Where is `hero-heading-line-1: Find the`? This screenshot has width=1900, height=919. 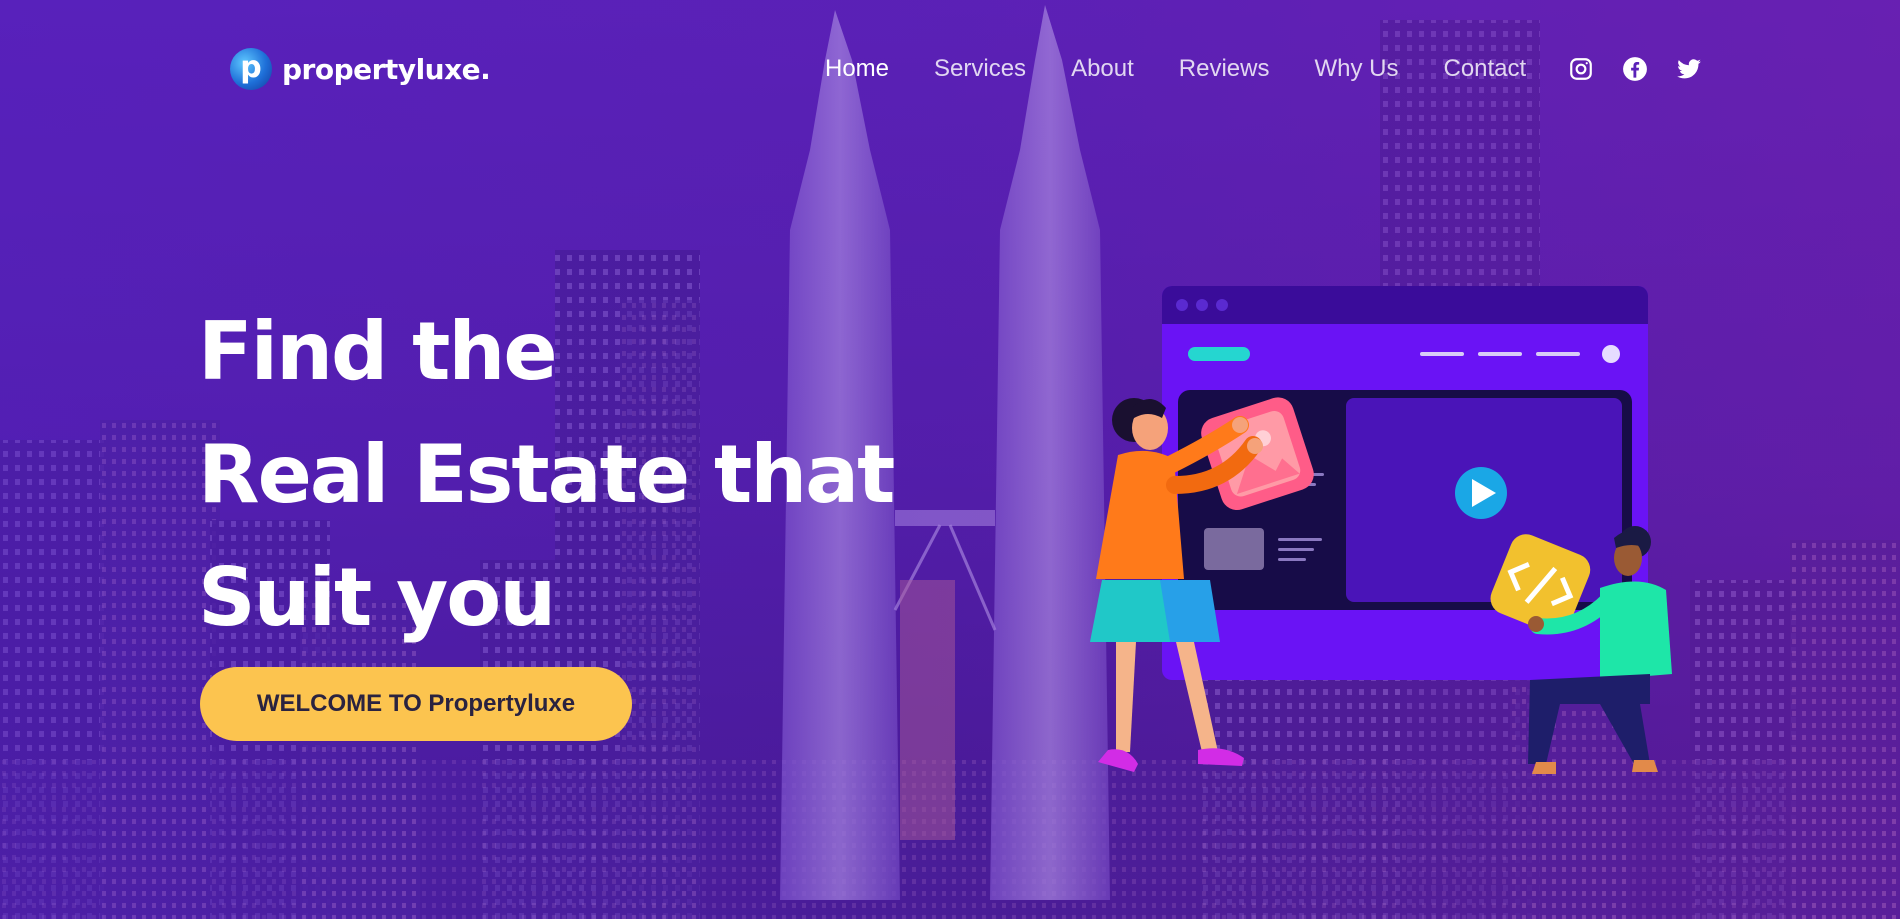
hero-heading-line-1: Find the is located at coordinates (378, 351).